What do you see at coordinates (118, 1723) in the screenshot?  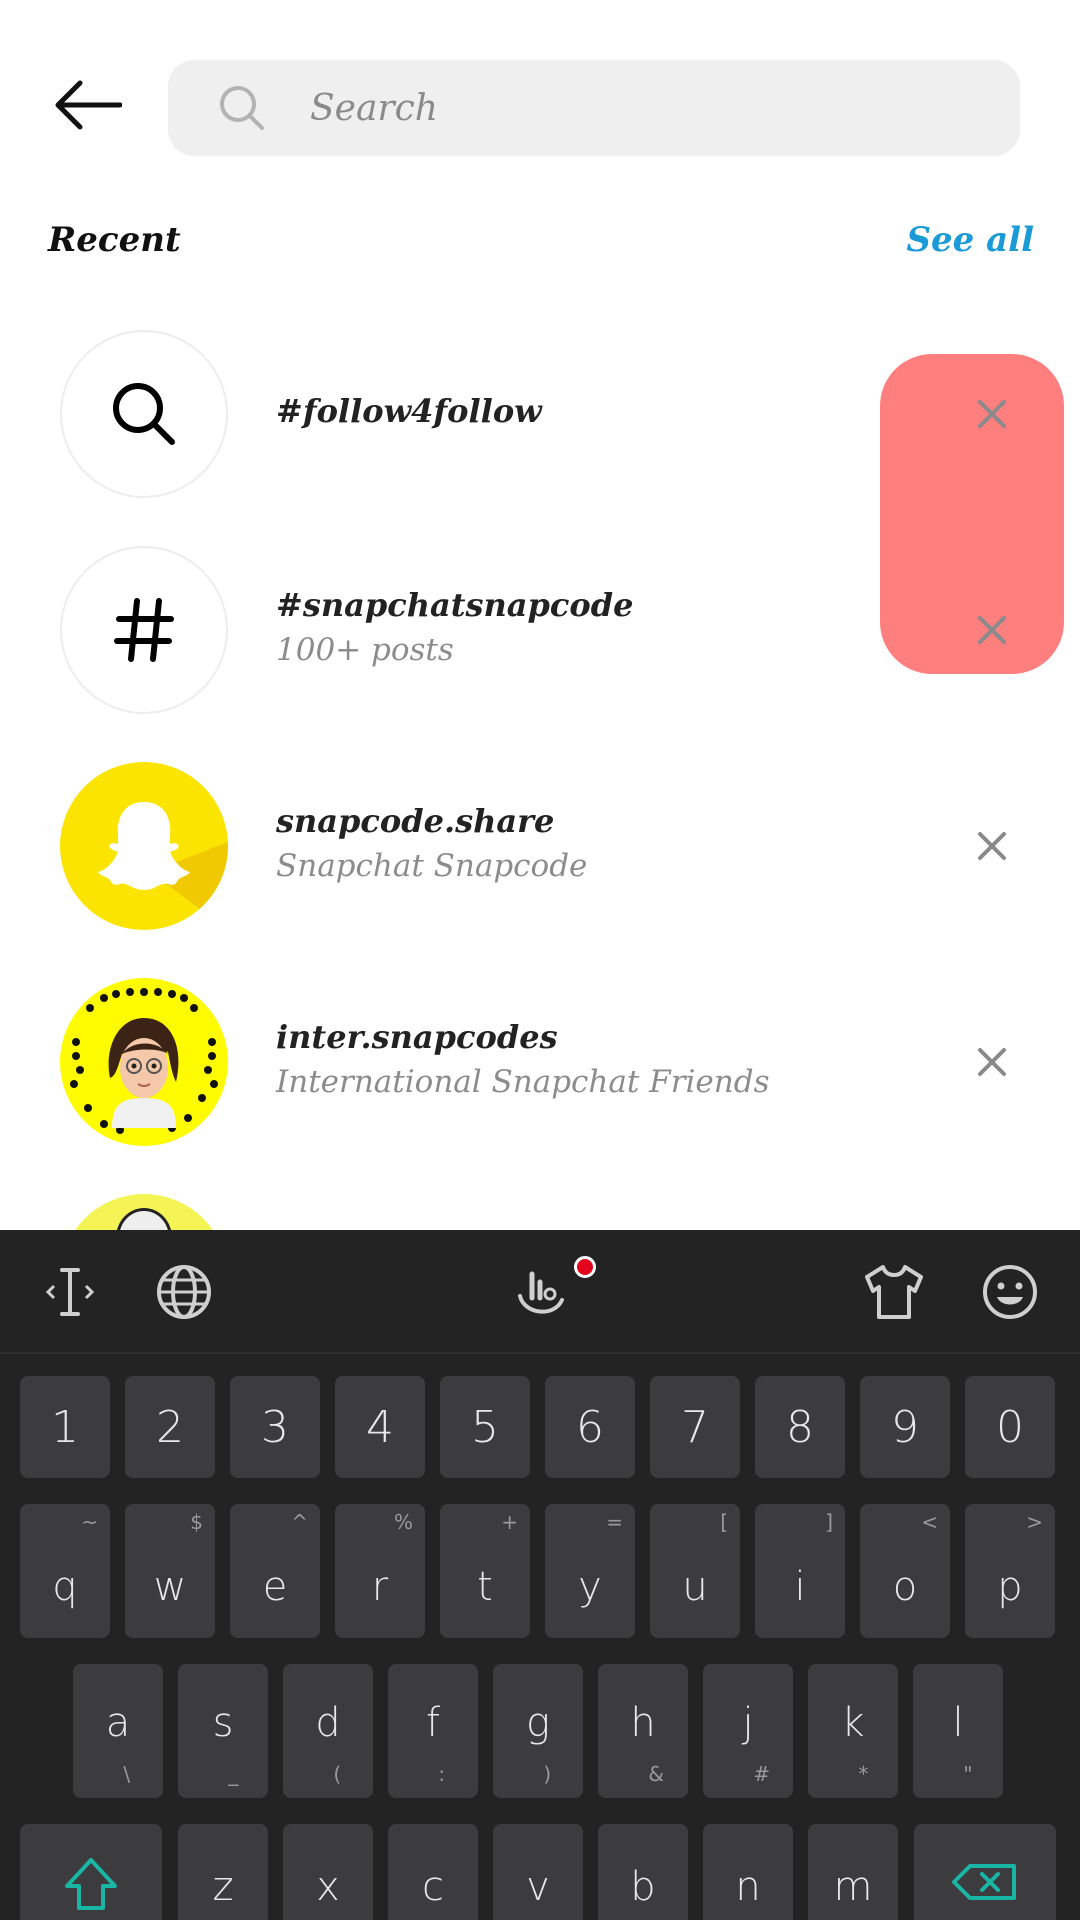 I see `key-label: a` at bounding box center [118, 1723].